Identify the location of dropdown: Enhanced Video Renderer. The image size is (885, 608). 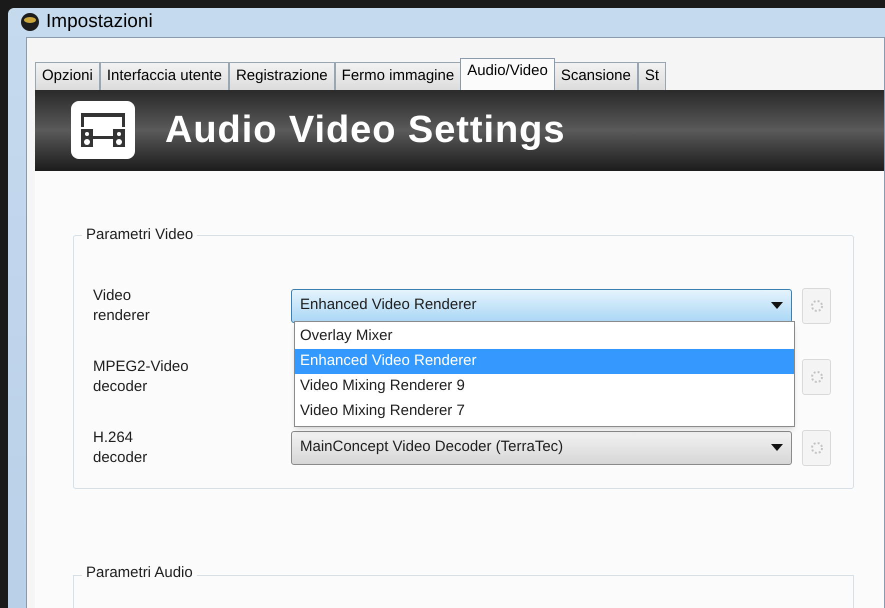
(541, 305).